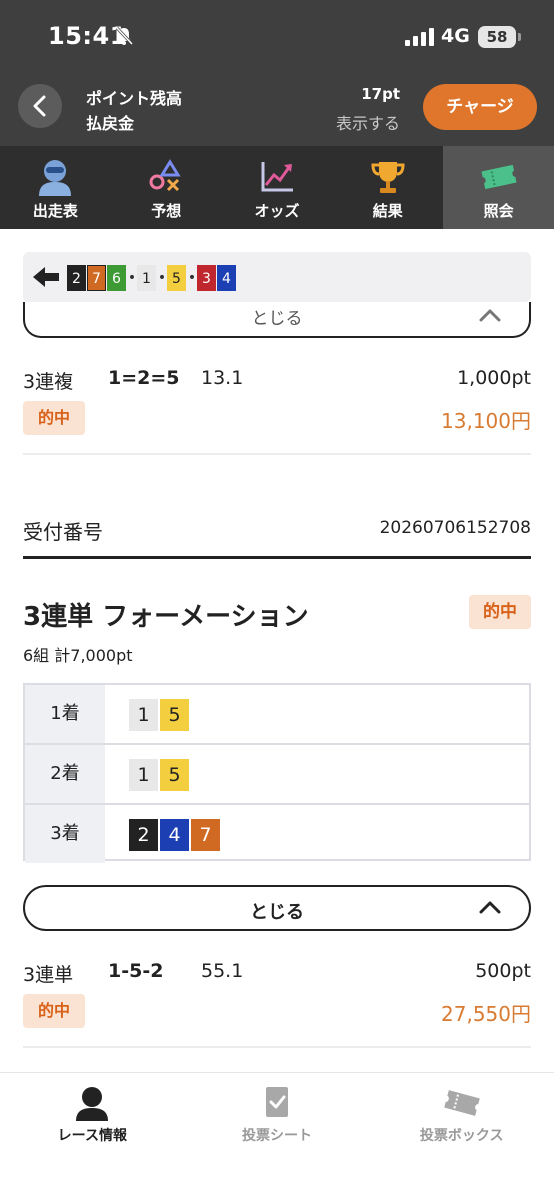 This screenshot has height=1200, width=554. I want to click on vote-box-icon, so click(461, 1103).